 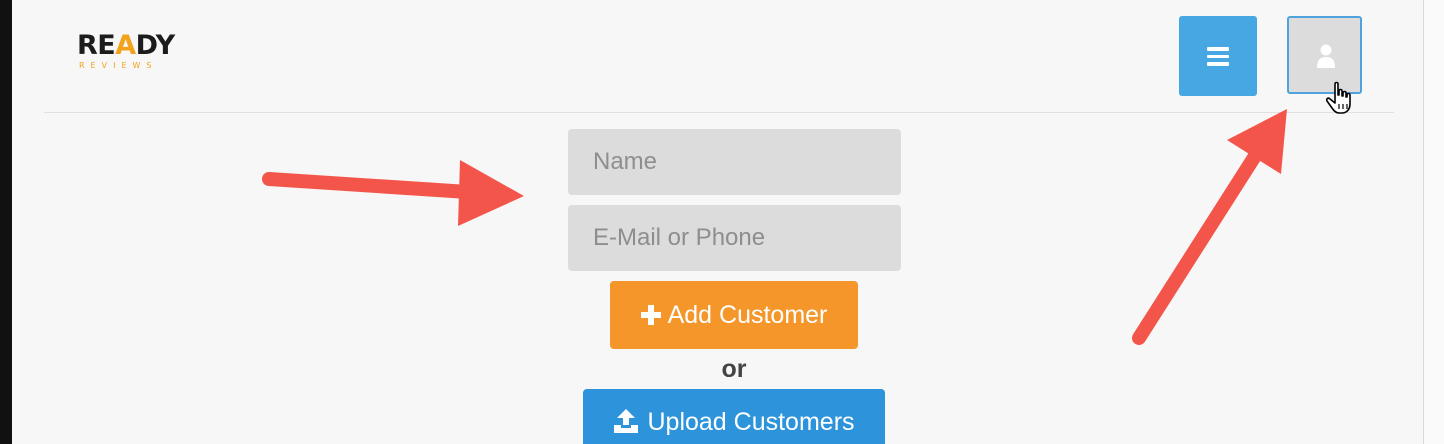 I want to click on hamburger-menu-icon, so click(x=1218, y=56).